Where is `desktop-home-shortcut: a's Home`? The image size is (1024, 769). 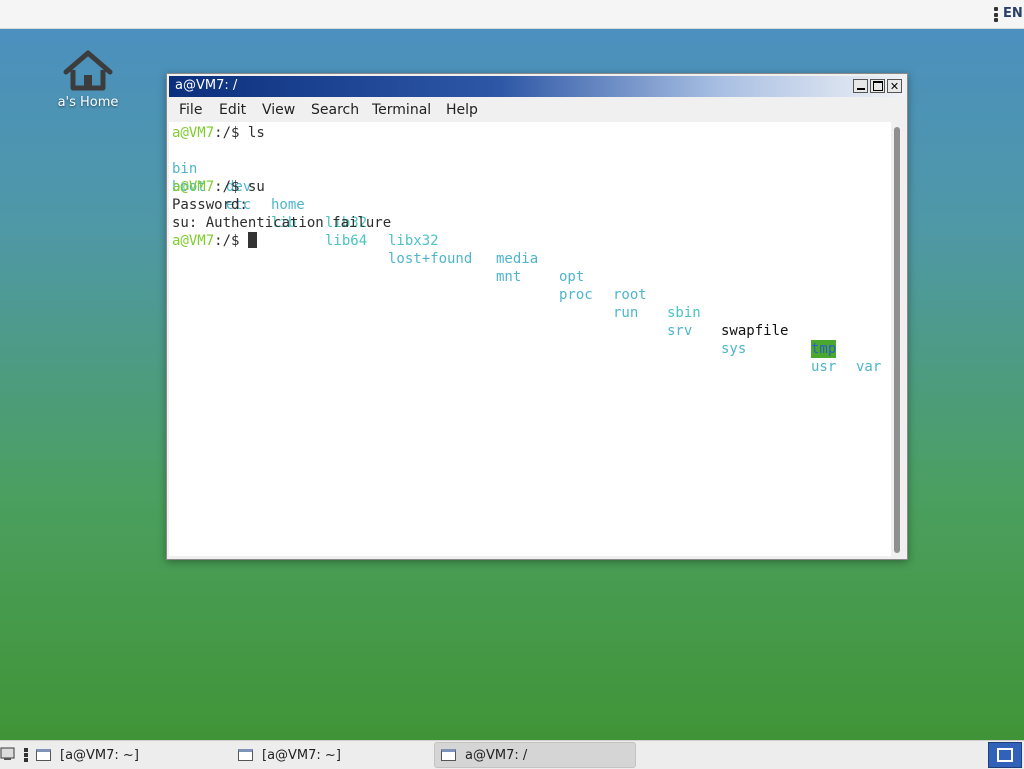 desktop-home-shortcut: a's Home is located at coordinates (88, 80).